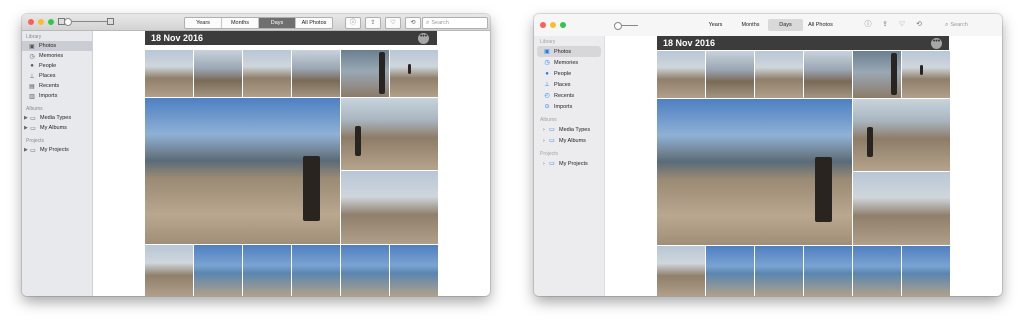 The height and width of the screenshot is (325, 1024). Describe the element at coordinates (32, 46) in the screenshot. I see `photos-icon: ▣` at that location.